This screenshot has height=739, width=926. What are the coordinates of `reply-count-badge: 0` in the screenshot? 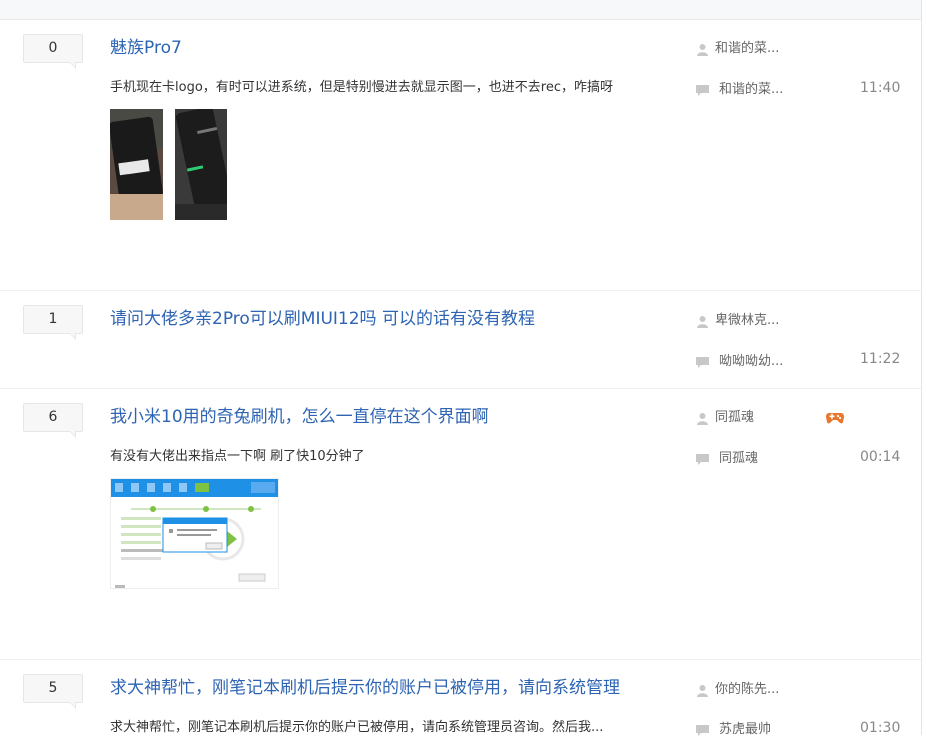 It's located at (53, 51).